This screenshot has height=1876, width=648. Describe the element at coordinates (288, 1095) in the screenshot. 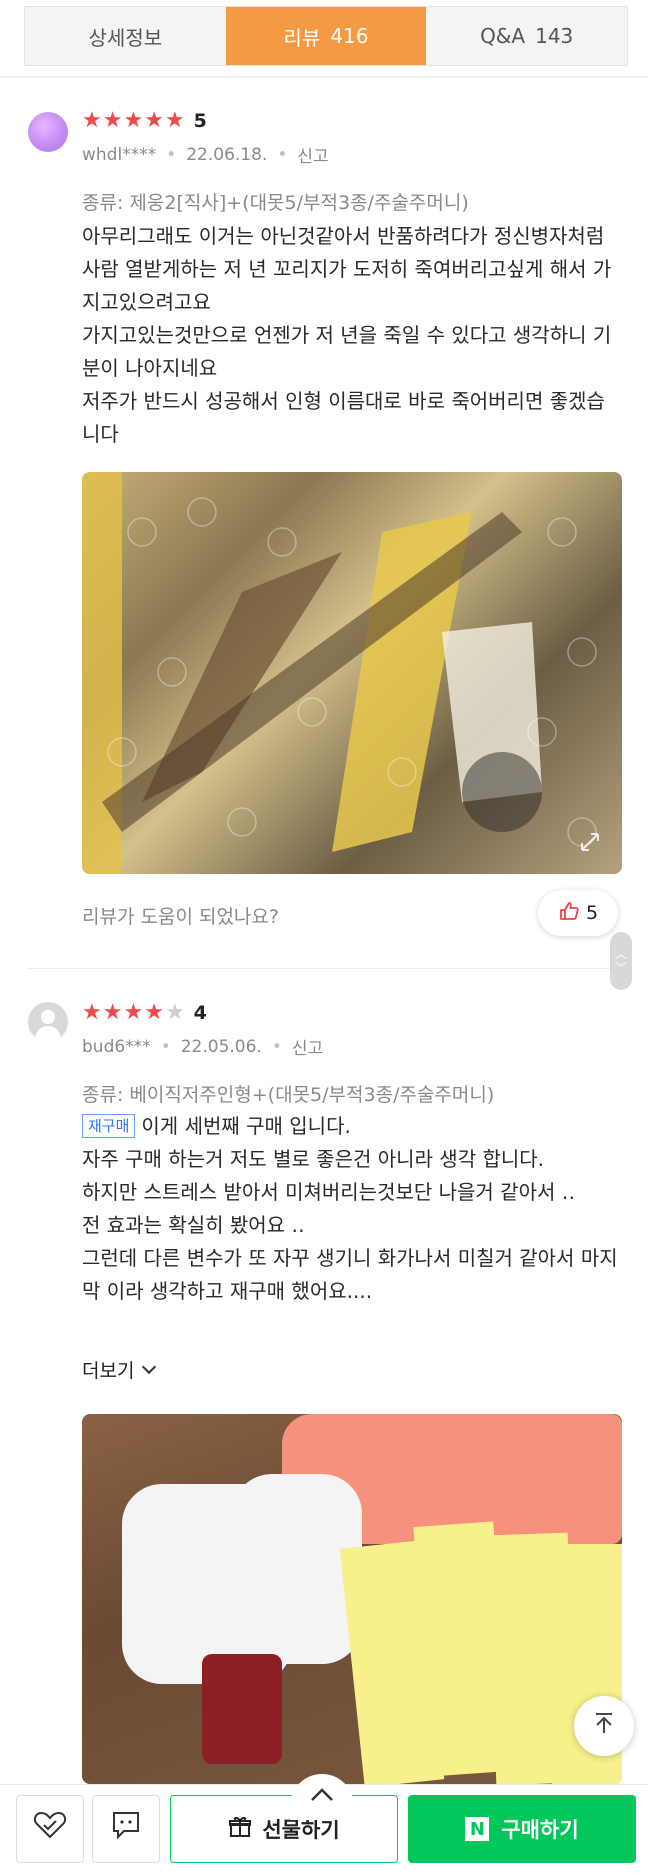

I see `purchase-option: 종류: 베이직저주인형+(대못5/부적3종/주술주머니)` at that location.